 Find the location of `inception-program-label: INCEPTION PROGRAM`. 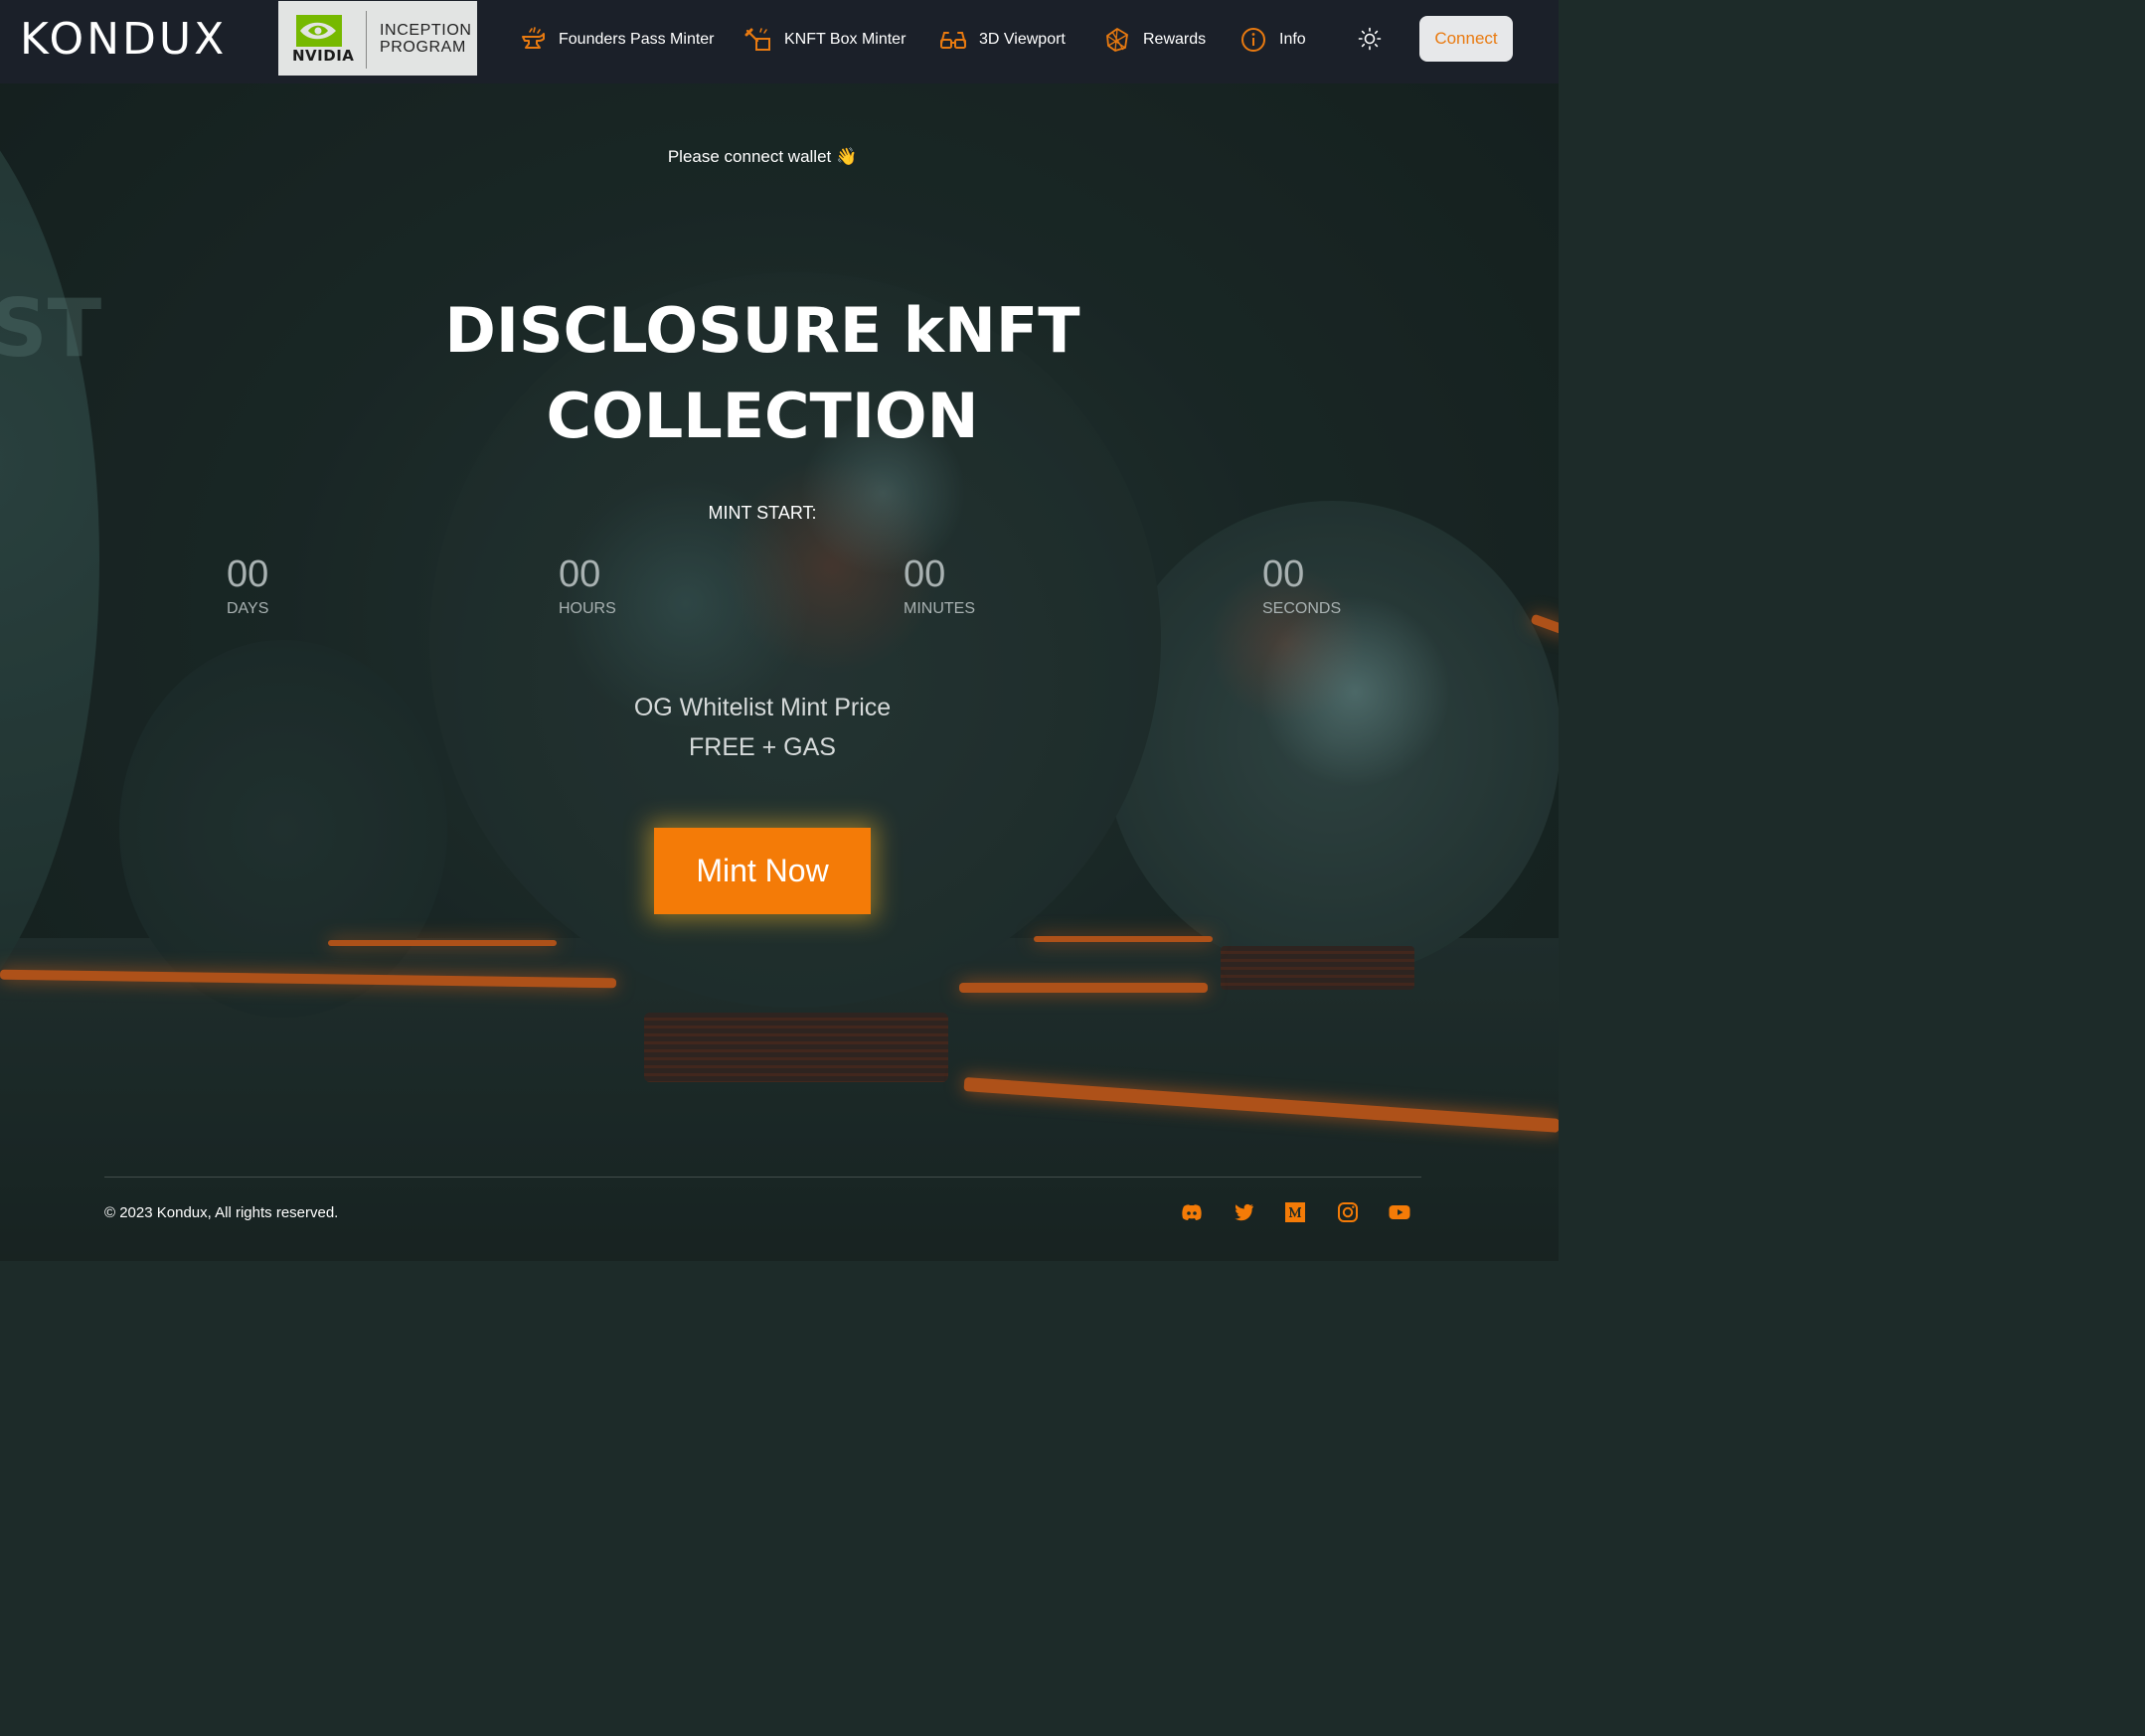

inception-program-label: INCEPTION PROGRAM is located at coordinates (426, 39).